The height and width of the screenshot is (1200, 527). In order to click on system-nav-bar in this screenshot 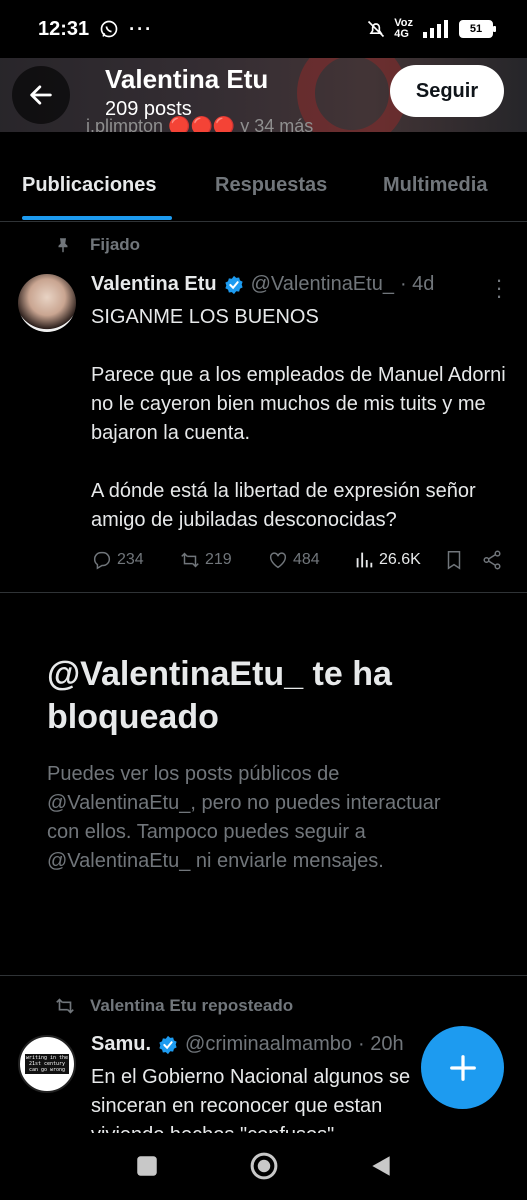, I will do `click(263, 1166)`.